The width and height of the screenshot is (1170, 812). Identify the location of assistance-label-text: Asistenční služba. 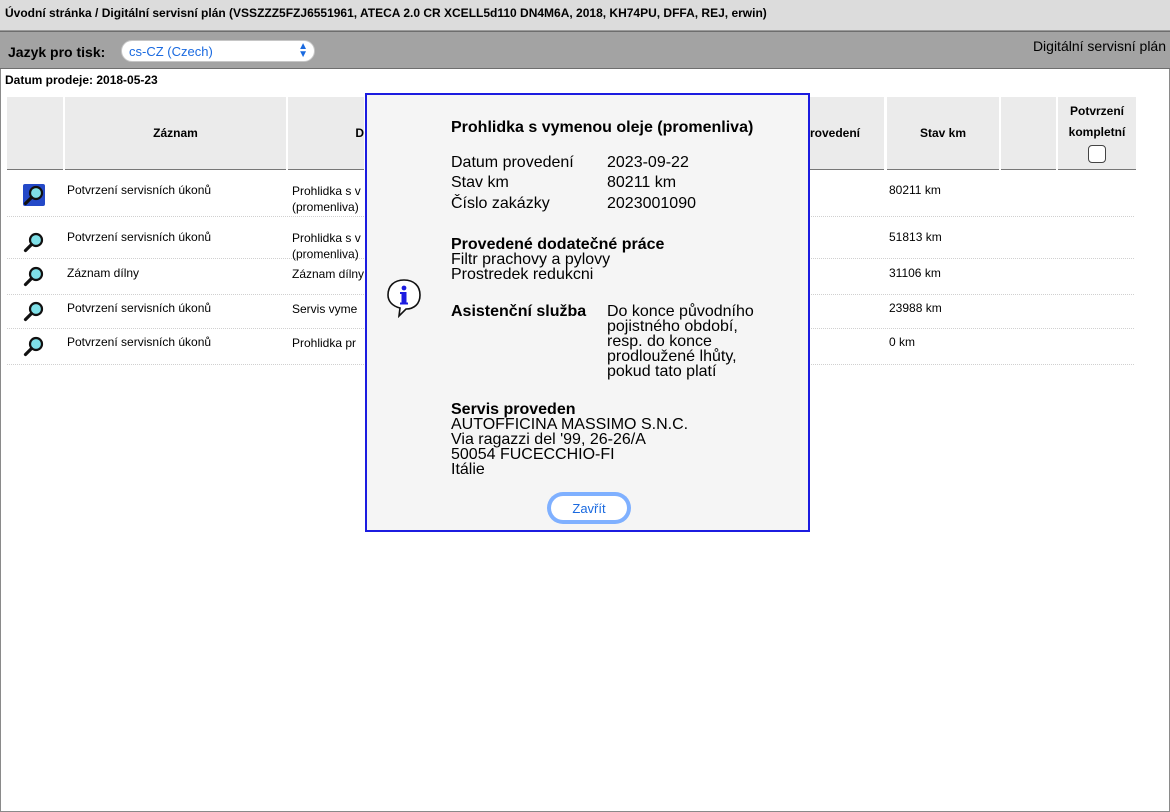
(519, 311).